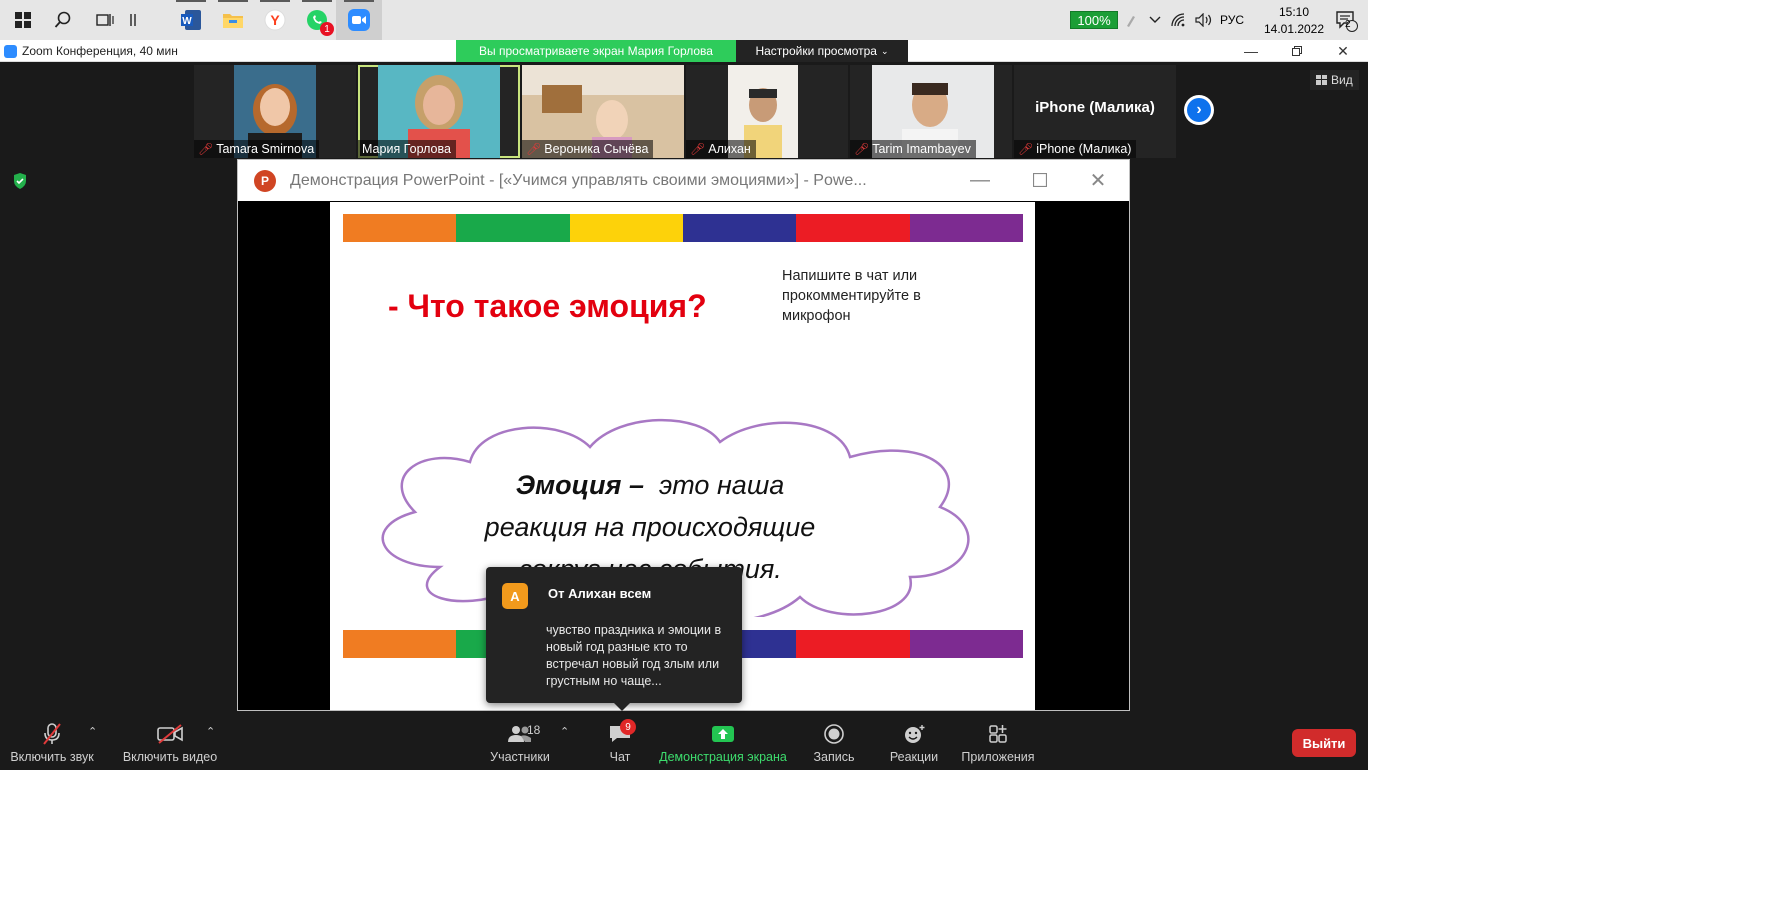  Describe the element at coordinates (1204, 20) in the screenshot. I see `volume-icon` at that location.